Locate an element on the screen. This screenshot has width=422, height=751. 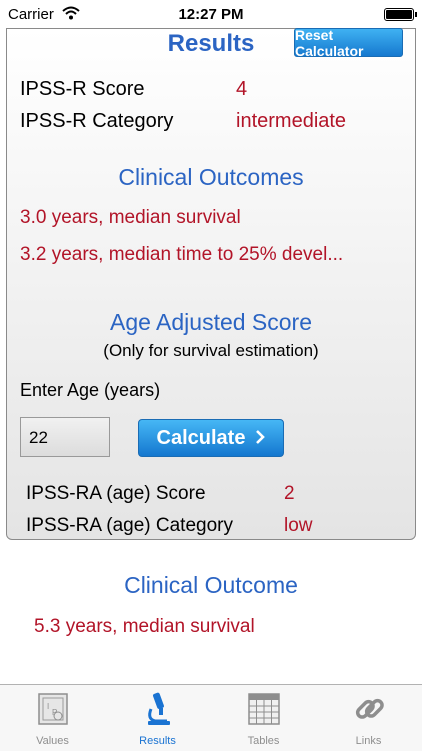
battery-icon is located at coordinates (400, 14).